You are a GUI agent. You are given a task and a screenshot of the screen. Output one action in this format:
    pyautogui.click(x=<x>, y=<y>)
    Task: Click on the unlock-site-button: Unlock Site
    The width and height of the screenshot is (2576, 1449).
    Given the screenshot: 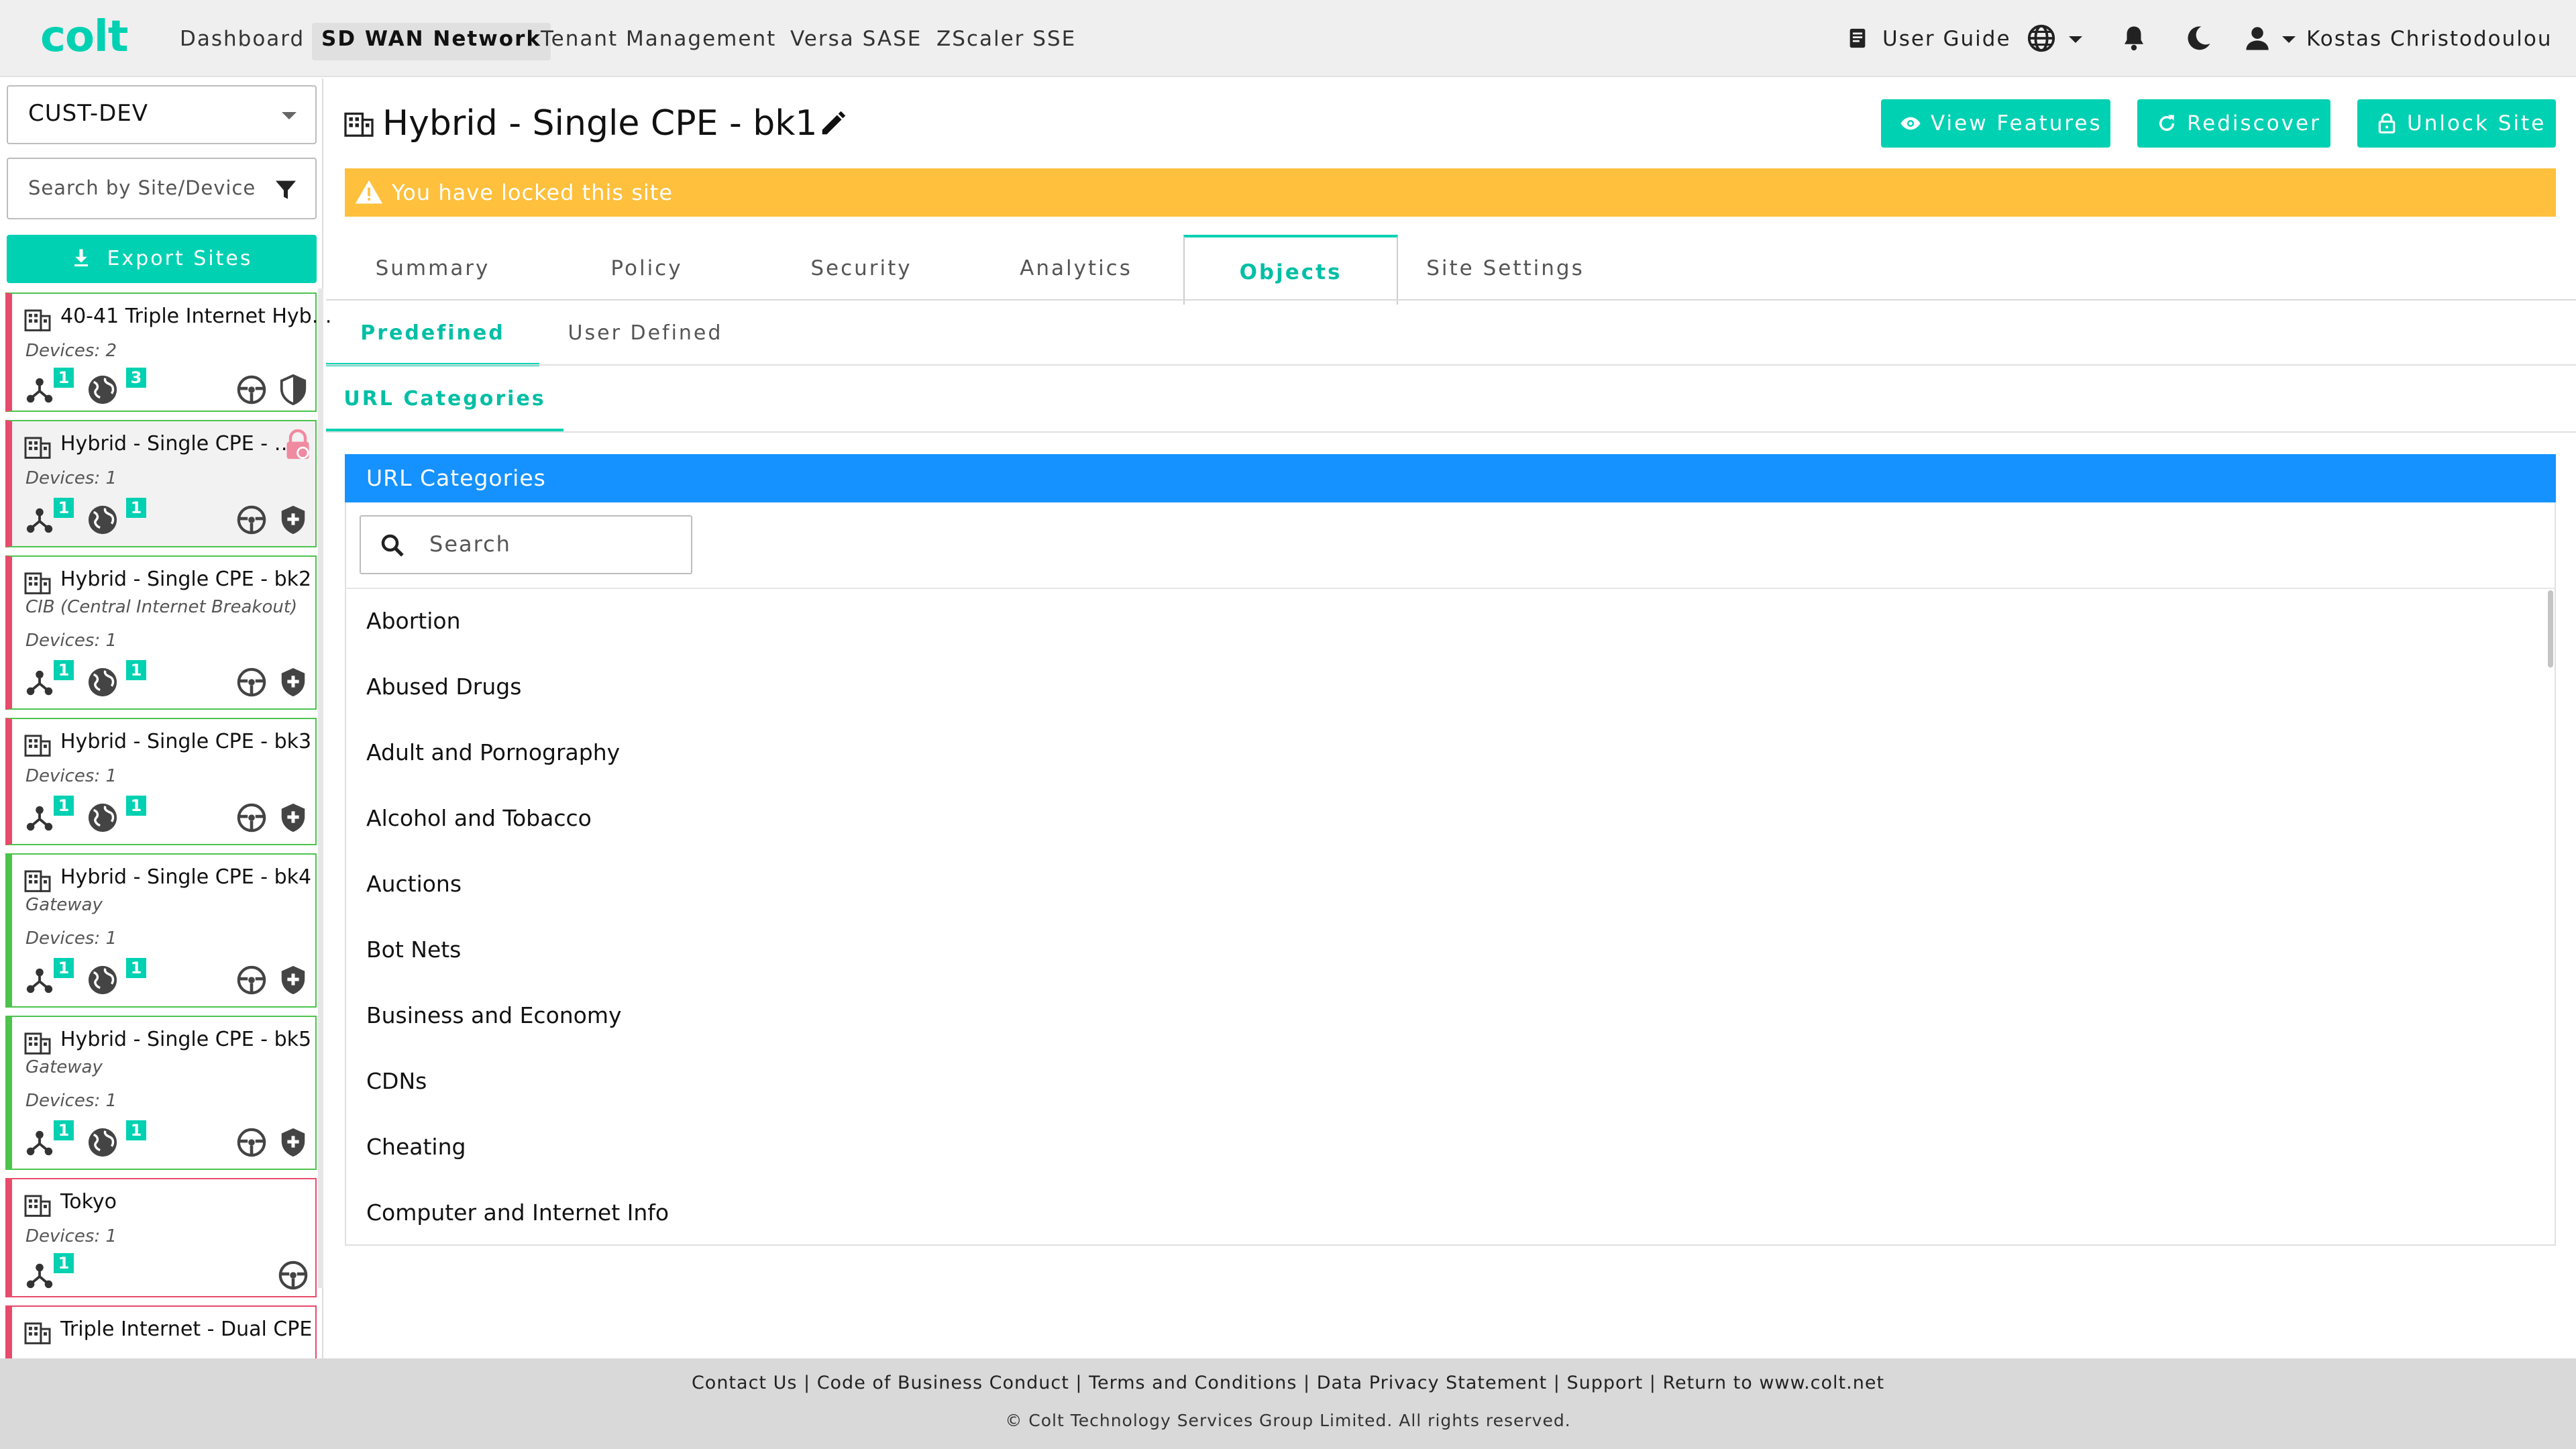 What is the action you would take?
    pyautogui.click(x=2456, y=123)
    